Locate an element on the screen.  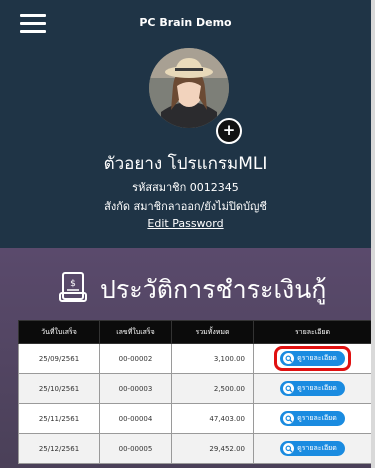
cell-date: 25/12/2561 is located at coordinates (59, 448).